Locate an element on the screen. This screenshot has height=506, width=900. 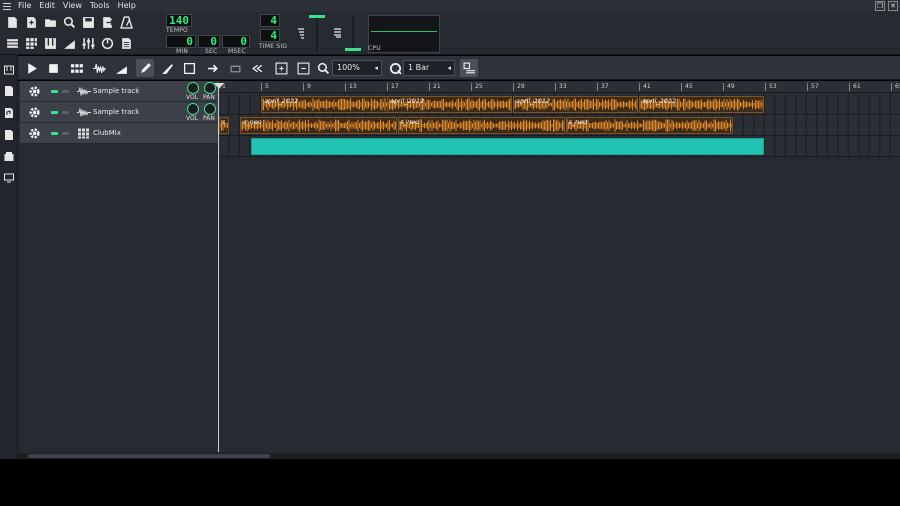
add-beat-track-button is located at coordinates (77, 68).